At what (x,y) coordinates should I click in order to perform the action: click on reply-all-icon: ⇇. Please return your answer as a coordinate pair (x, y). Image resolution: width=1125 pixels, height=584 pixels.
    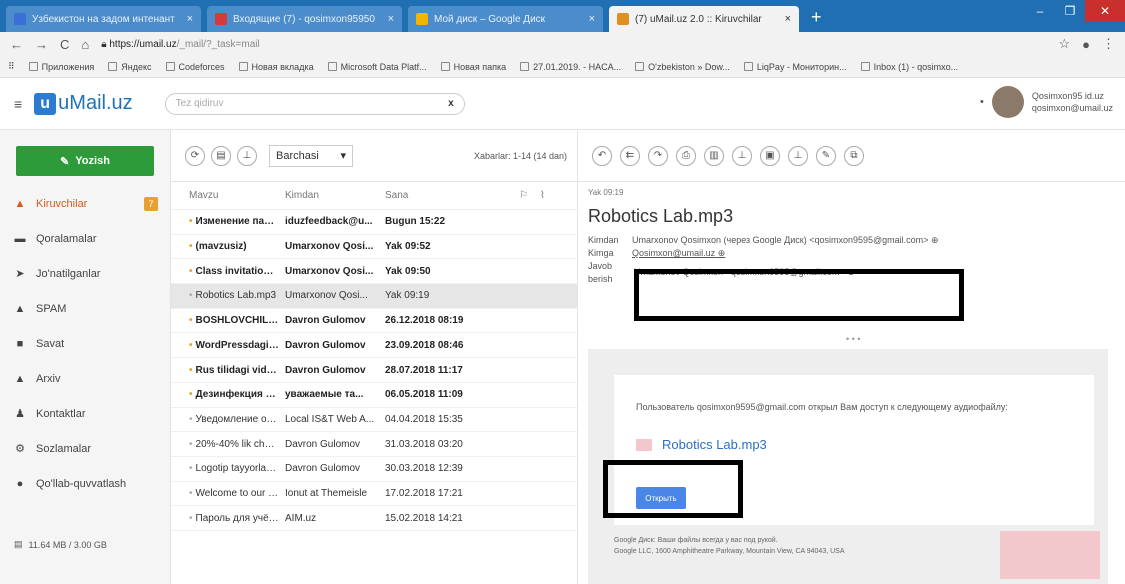
    Looking at the image, I should click on (630, 155).